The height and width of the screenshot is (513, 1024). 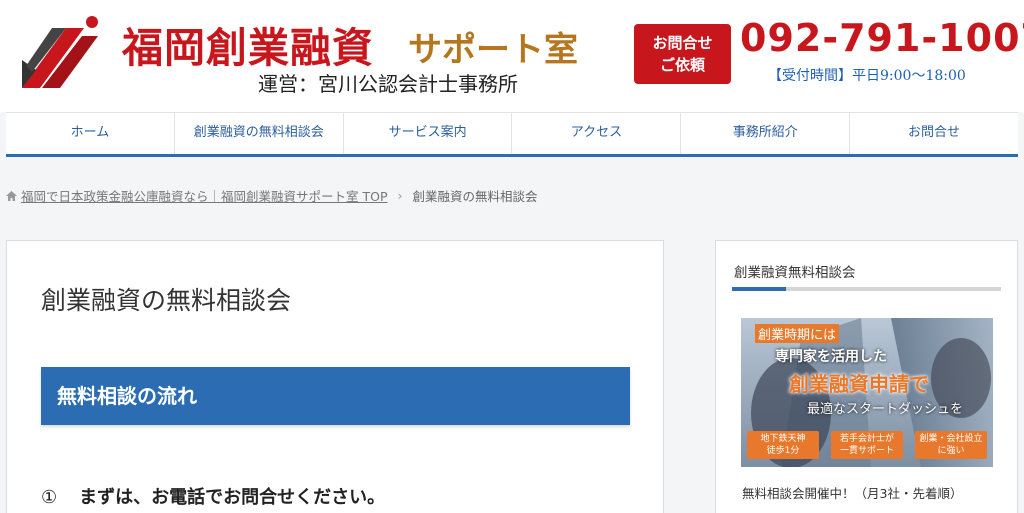 What do you see at coordinates (866, 451) in the screenshot?
I see `banner-badge-support-line-2: 一貫サポート` at bounding box center [866, 451].